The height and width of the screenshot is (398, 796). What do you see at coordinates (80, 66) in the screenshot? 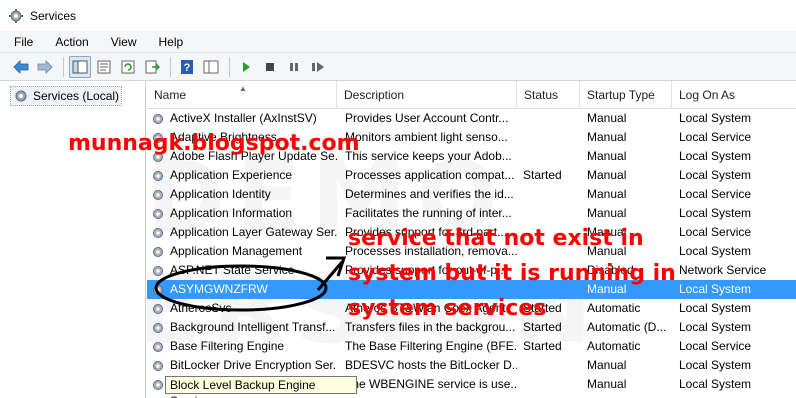
I see `show-hide-tree-button` at bounding box center [80, 66].